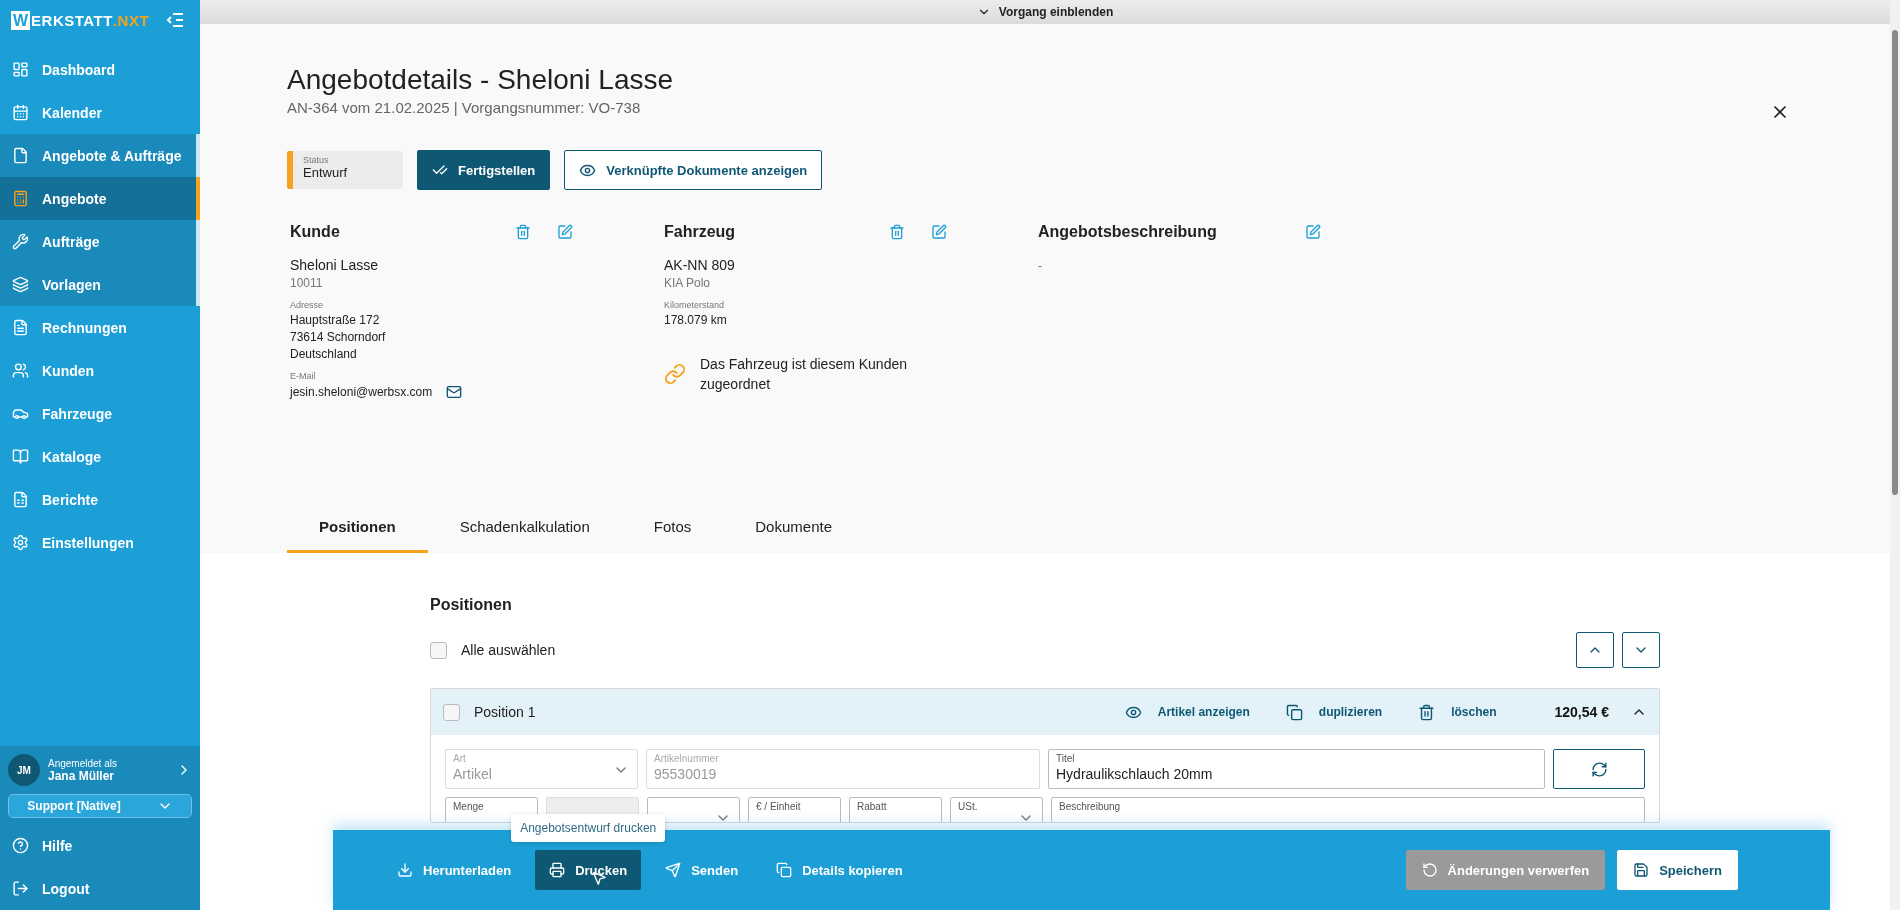  I want to click on section-title: Kunde, so click(315, 232).